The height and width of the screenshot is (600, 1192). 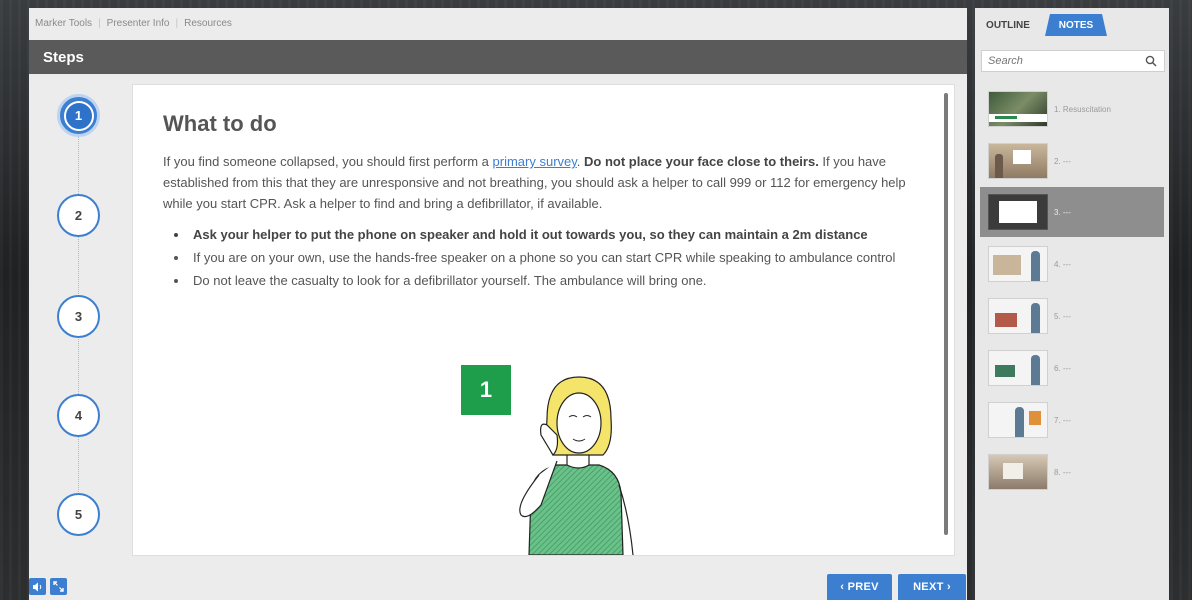 I want to click on search-icon, so click(x=1151, y=61).